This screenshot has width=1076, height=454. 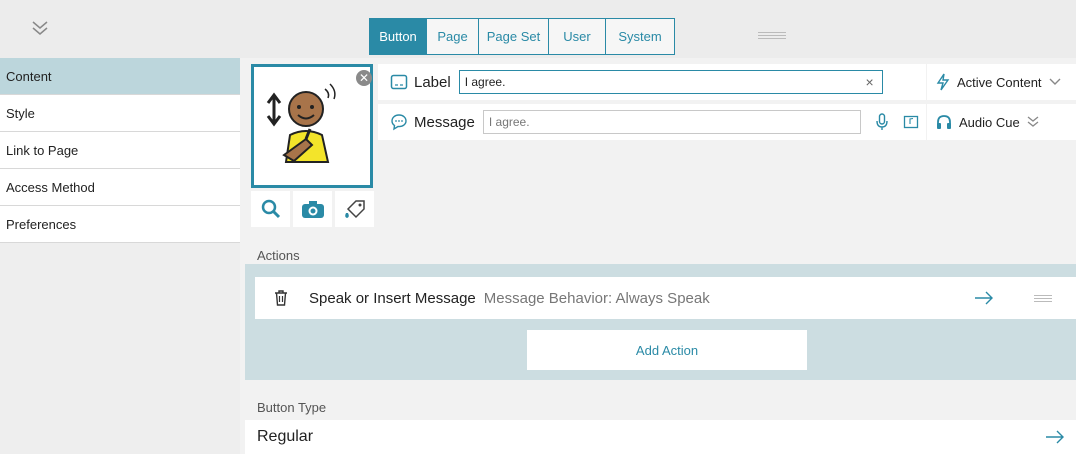 What do you see at coordinates (452, 36) in the screenshot?
I see `tab-page: Page` at bounding box center [452, 36].